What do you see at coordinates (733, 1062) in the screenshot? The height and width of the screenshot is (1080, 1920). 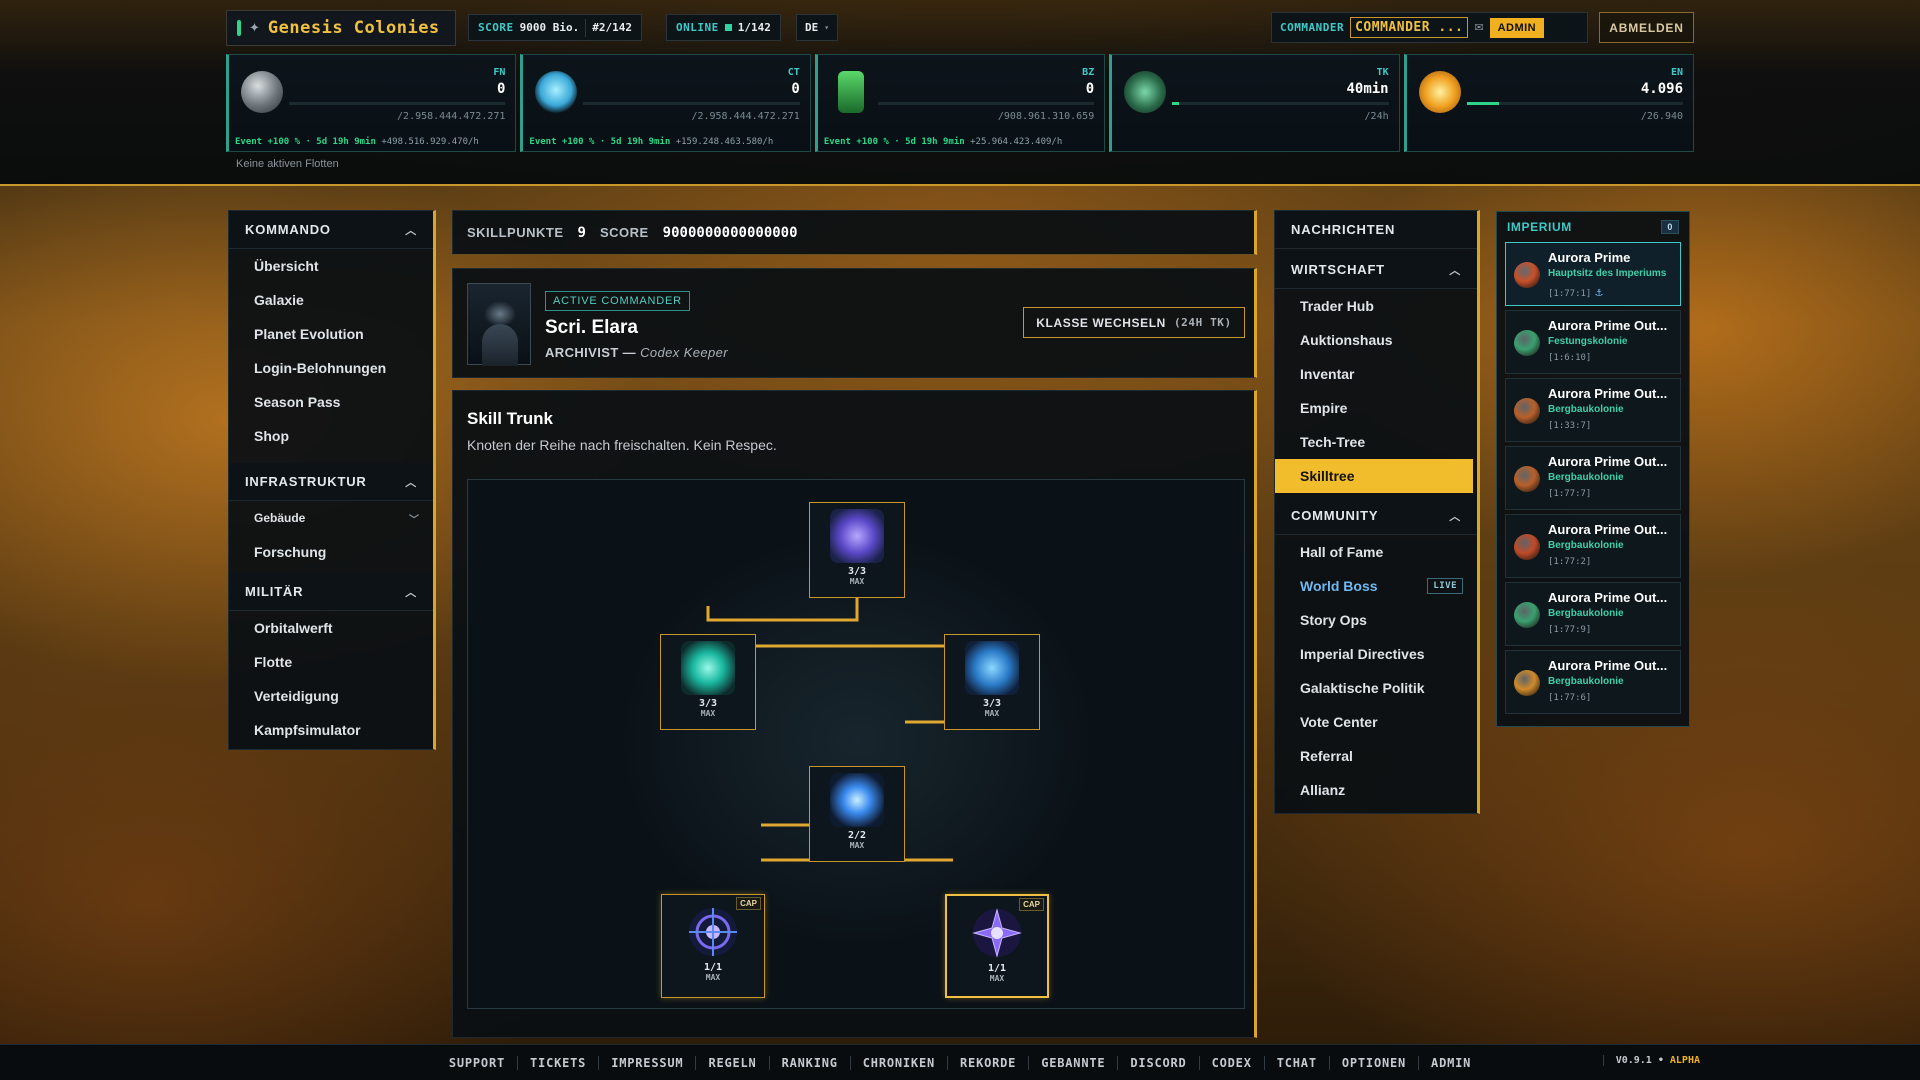 I see `footer-link-regeln: REGELN` at bounding box center [733, 1062].